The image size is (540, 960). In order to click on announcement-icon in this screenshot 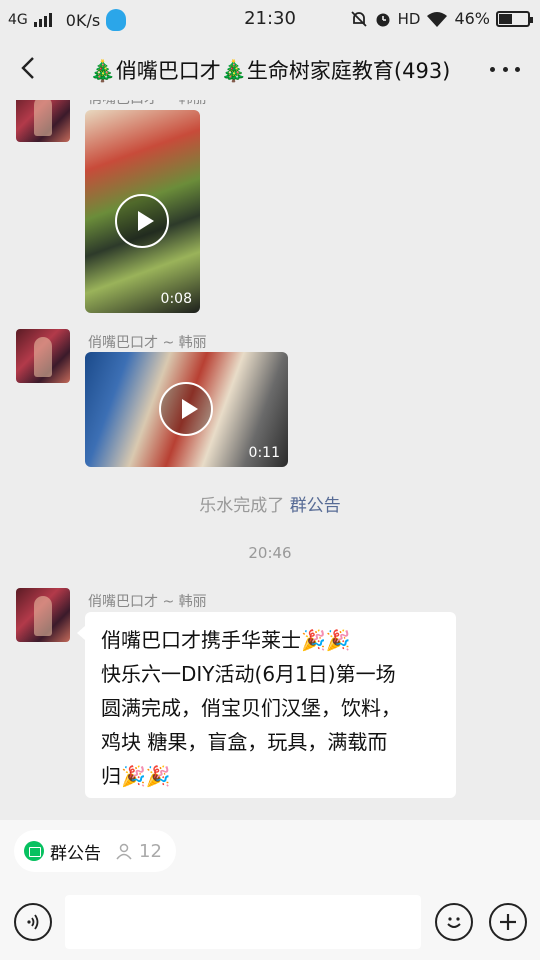, I will do `click(34, 851)`.